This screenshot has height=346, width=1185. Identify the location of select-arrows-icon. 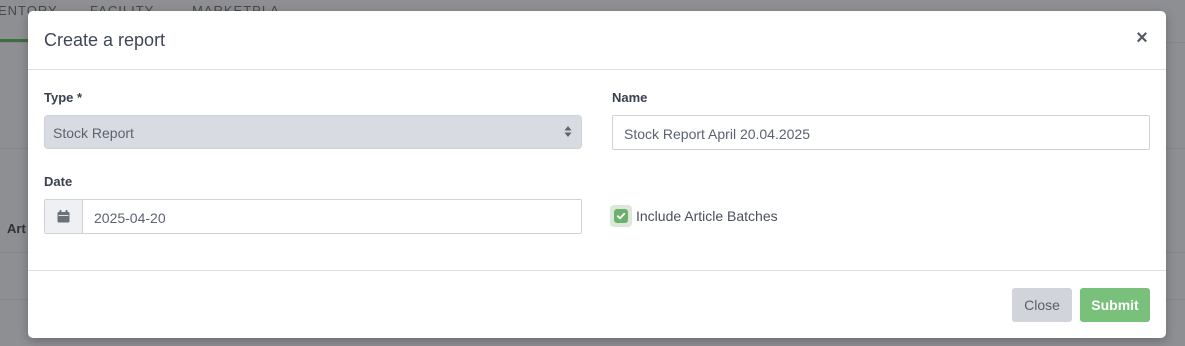
(568, 132).